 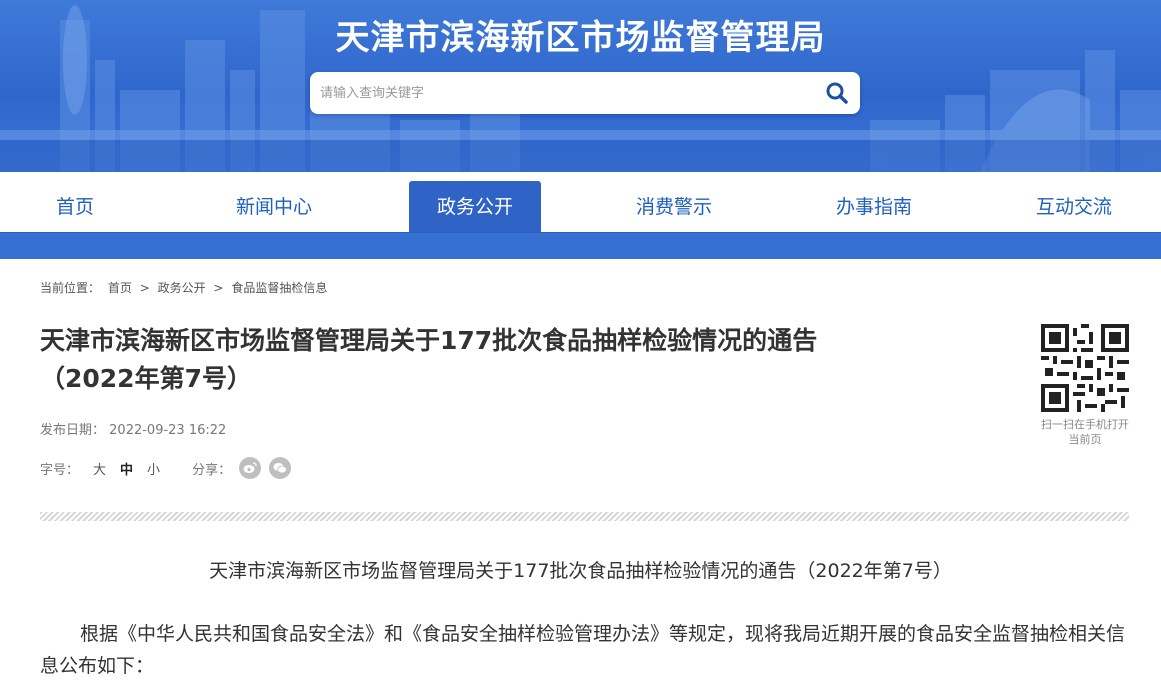 I want to click on nav-item-interaction: 互动交流, so click(x=1074, y=206).